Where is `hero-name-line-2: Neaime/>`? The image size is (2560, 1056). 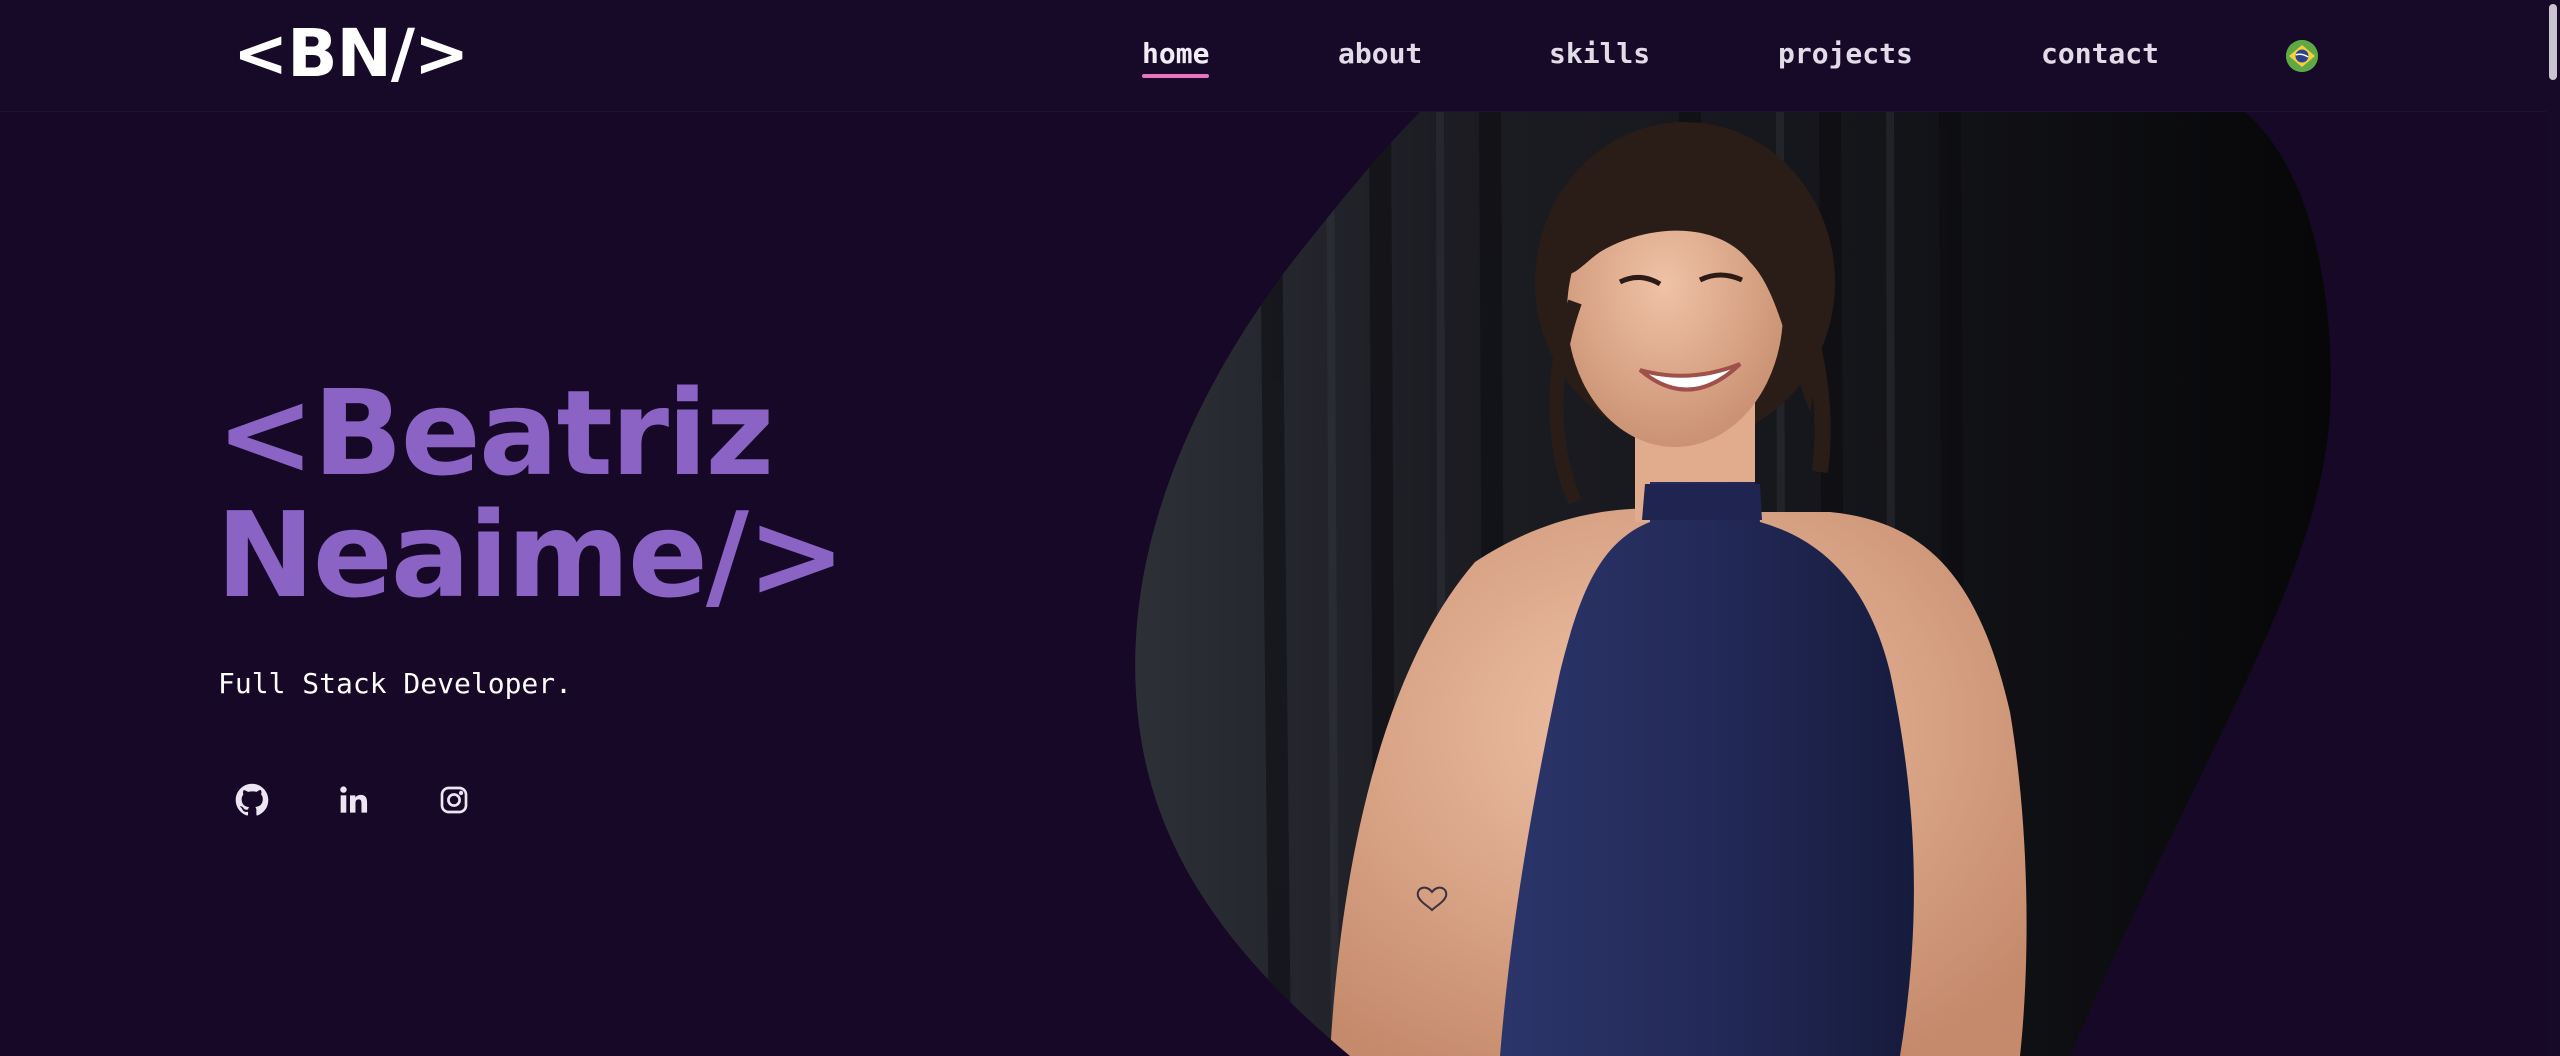 hero-name-line-2: Neaime/> is located at coordinates (531, 555).